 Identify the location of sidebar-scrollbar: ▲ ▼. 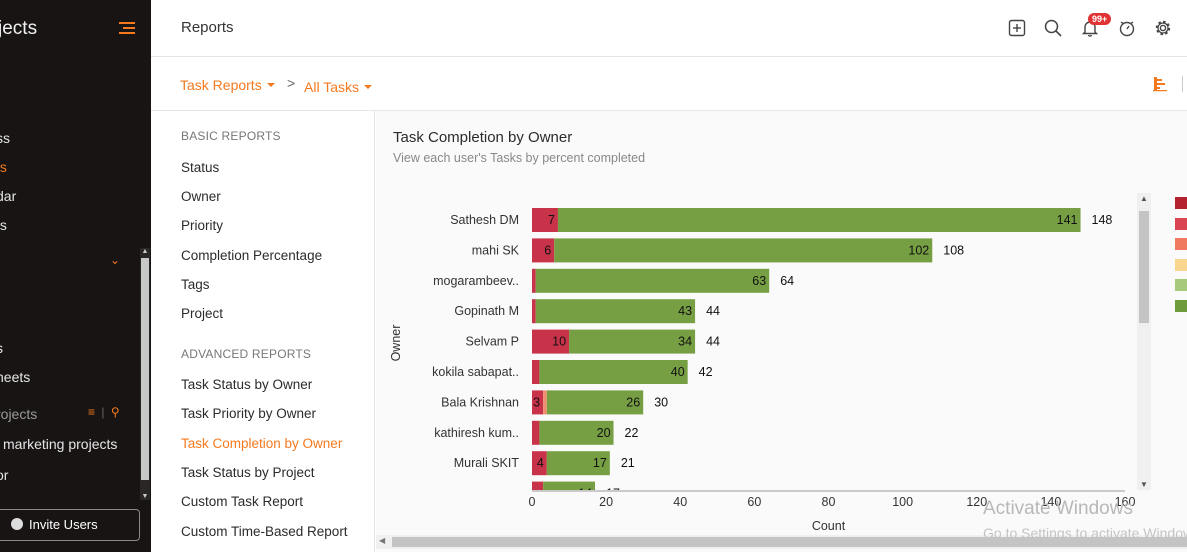
(145, 374).